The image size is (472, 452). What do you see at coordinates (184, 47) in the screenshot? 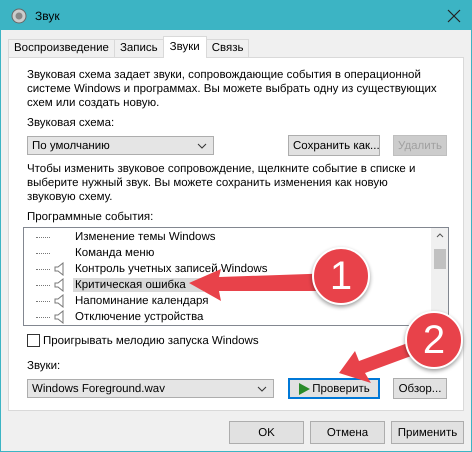
I see `tab: Звуки` at bounding box center [184, 47].